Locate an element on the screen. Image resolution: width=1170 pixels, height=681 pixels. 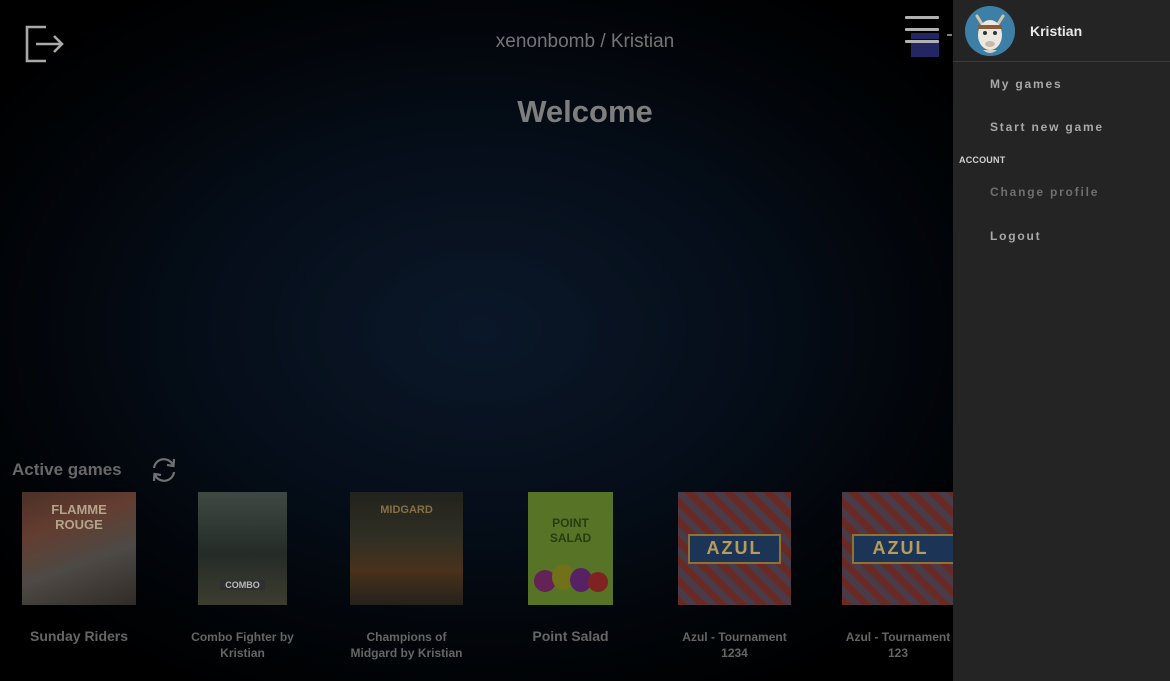
drawer-header: Kristian is located at coordinates (1061, 31).